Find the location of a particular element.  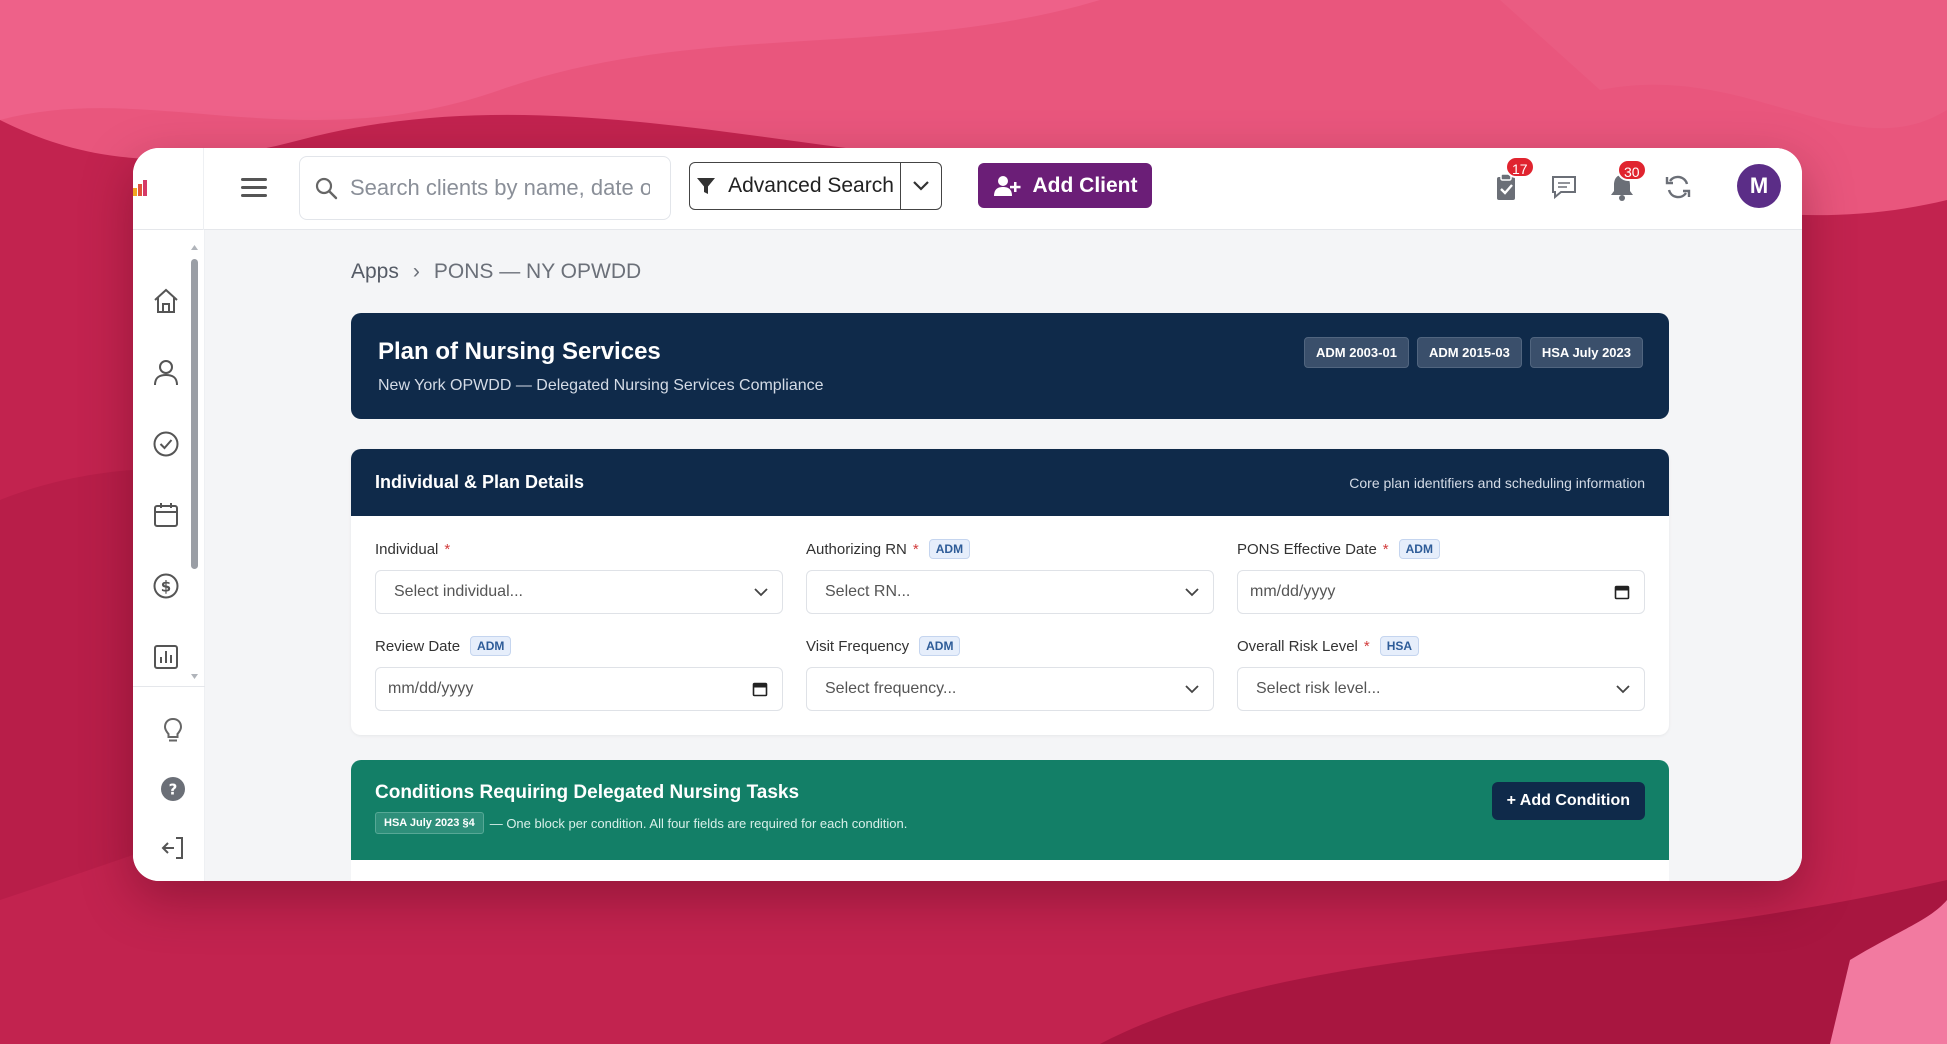

search-input is located at coordinates (500, 188).